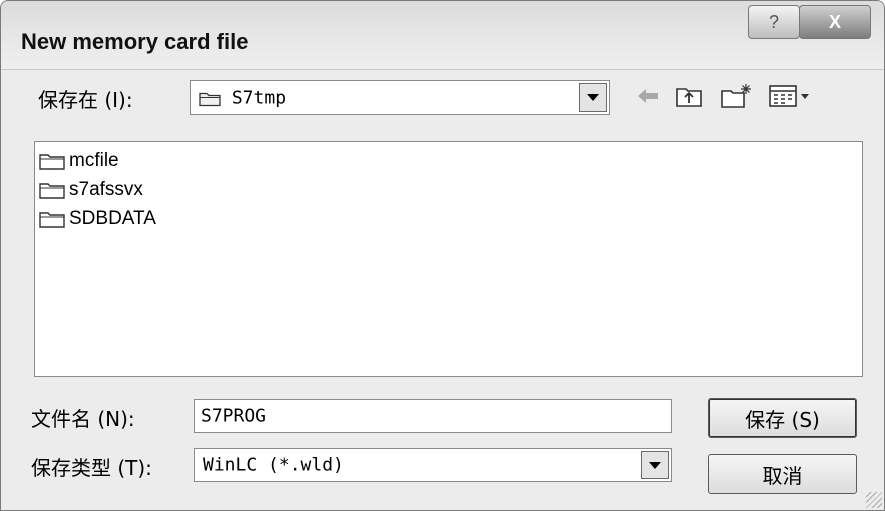  Describe the element at coordinates (689, 96) in the screenshot. I see `up-one-level-icon` at that location.